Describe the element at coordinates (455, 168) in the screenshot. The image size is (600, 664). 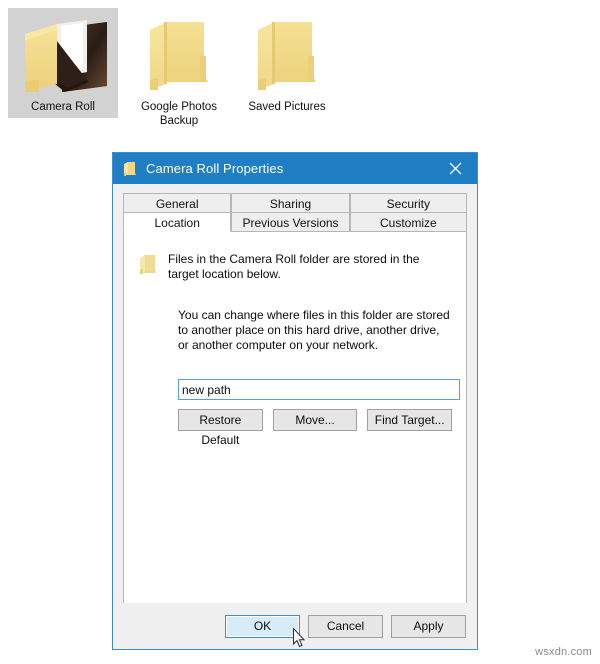
I see `close-icon` at that location.